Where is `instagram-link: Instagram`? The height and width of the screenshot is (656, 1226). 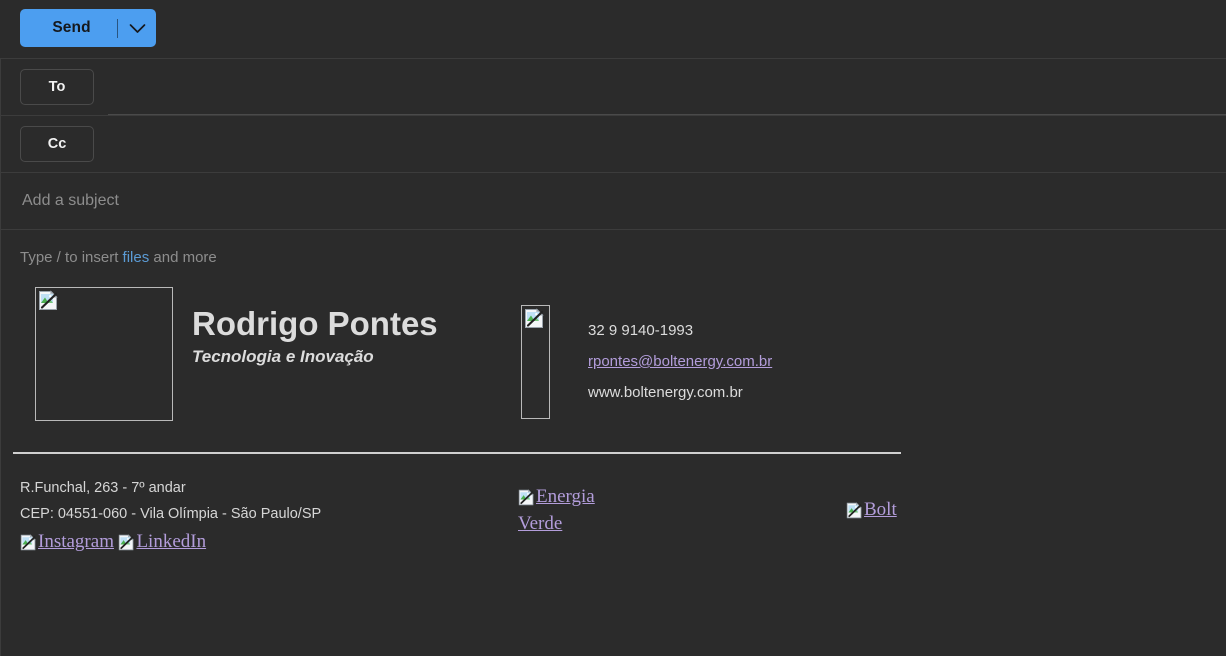
instagram-link: Instagram is located at coordinates (67, 541).